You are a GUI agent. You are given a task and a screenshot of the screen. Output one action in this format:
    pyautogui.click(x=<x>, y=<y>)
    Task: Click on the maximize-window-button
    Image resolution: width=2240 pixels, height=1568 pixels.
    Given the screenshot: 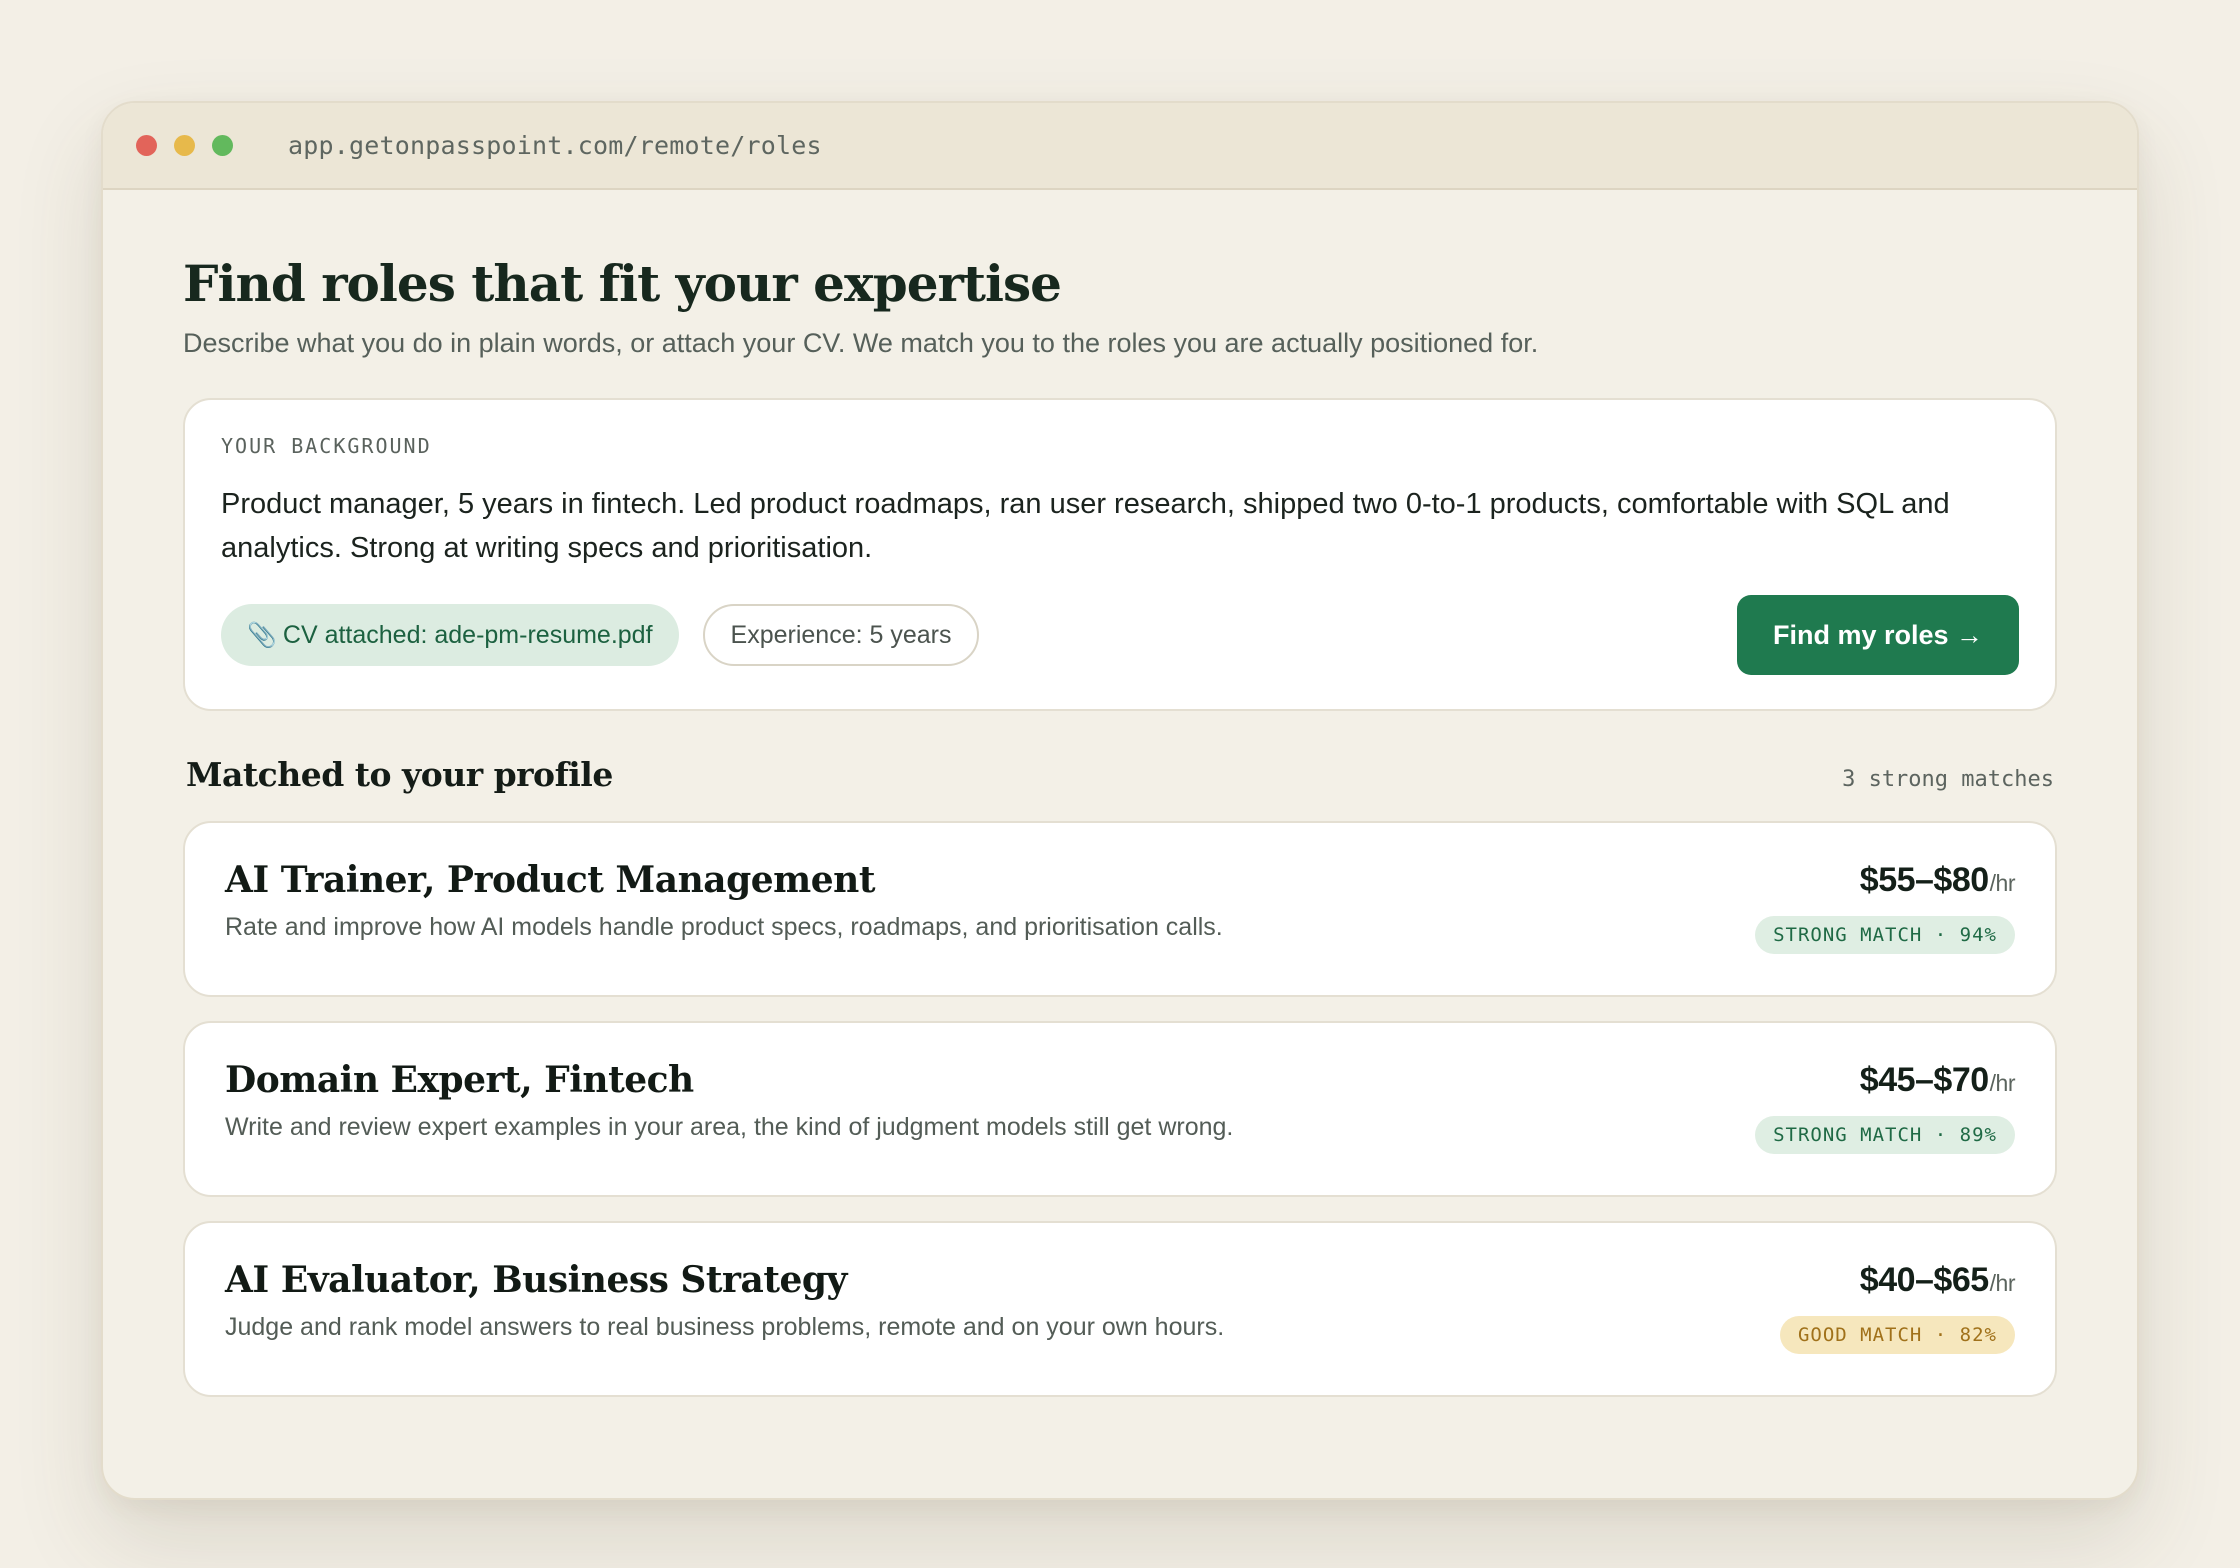 What is the action you would take?
    pyautogui.click(x=222, y=145)
    